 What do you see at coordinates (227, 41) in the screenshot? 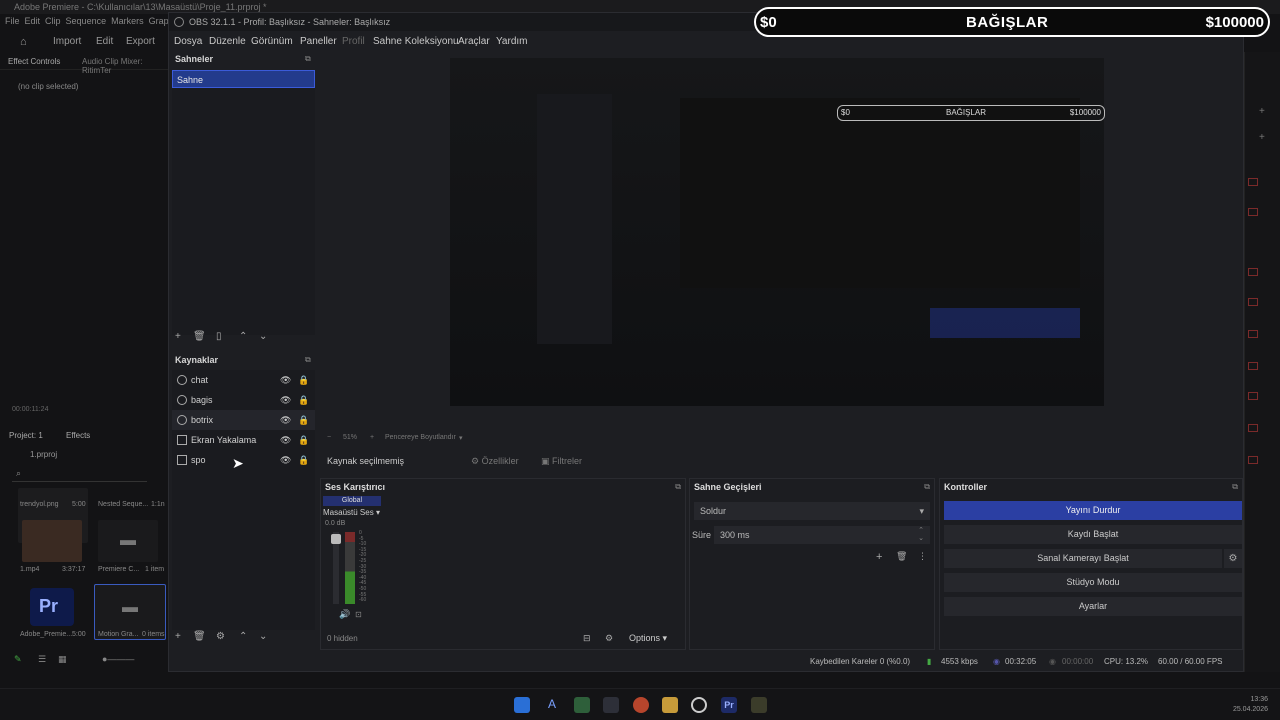
I see `menu-duzenle: Düzenle` at bounding box center [227, 41].